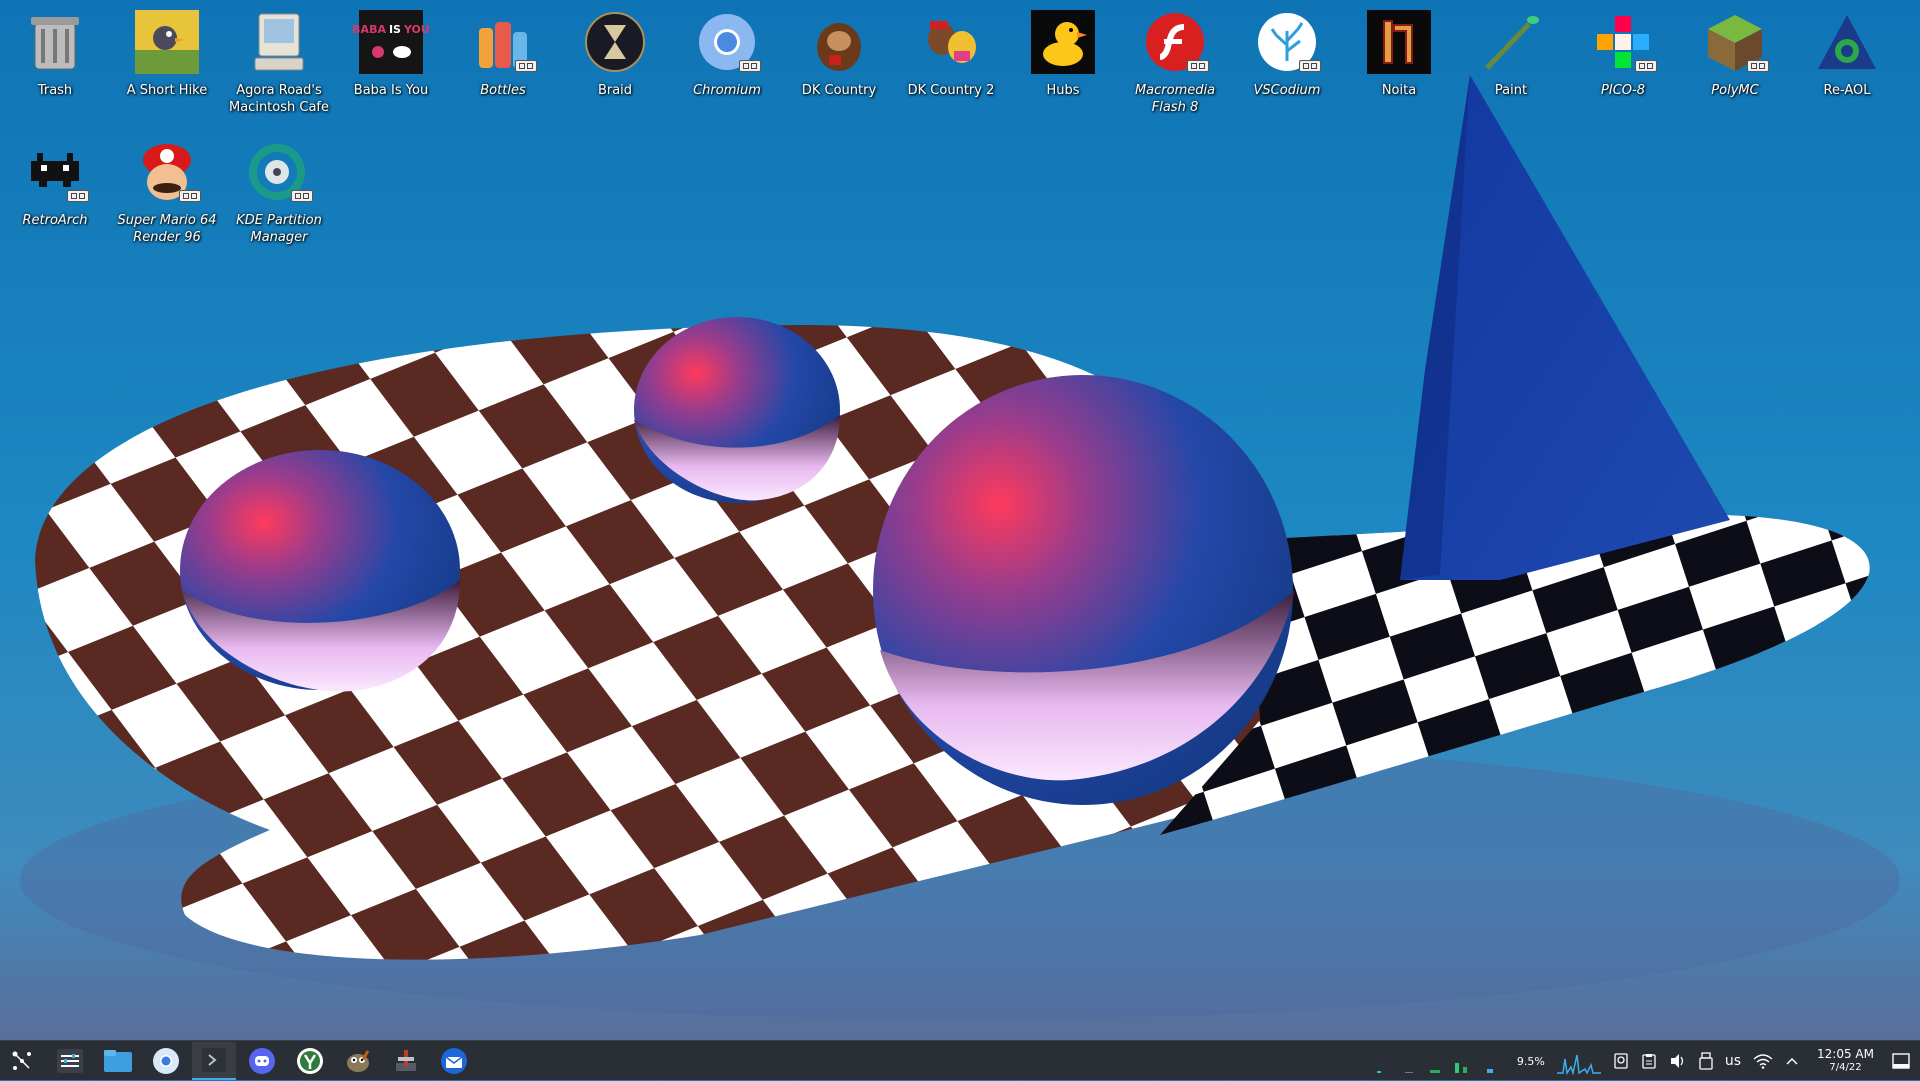  What do you see at coordinates (391, 53) in the screenshot?
I see `desktop-icon-baba-is-you: BABA IS YOU Baba Is You` at bounding box center [391, 53].